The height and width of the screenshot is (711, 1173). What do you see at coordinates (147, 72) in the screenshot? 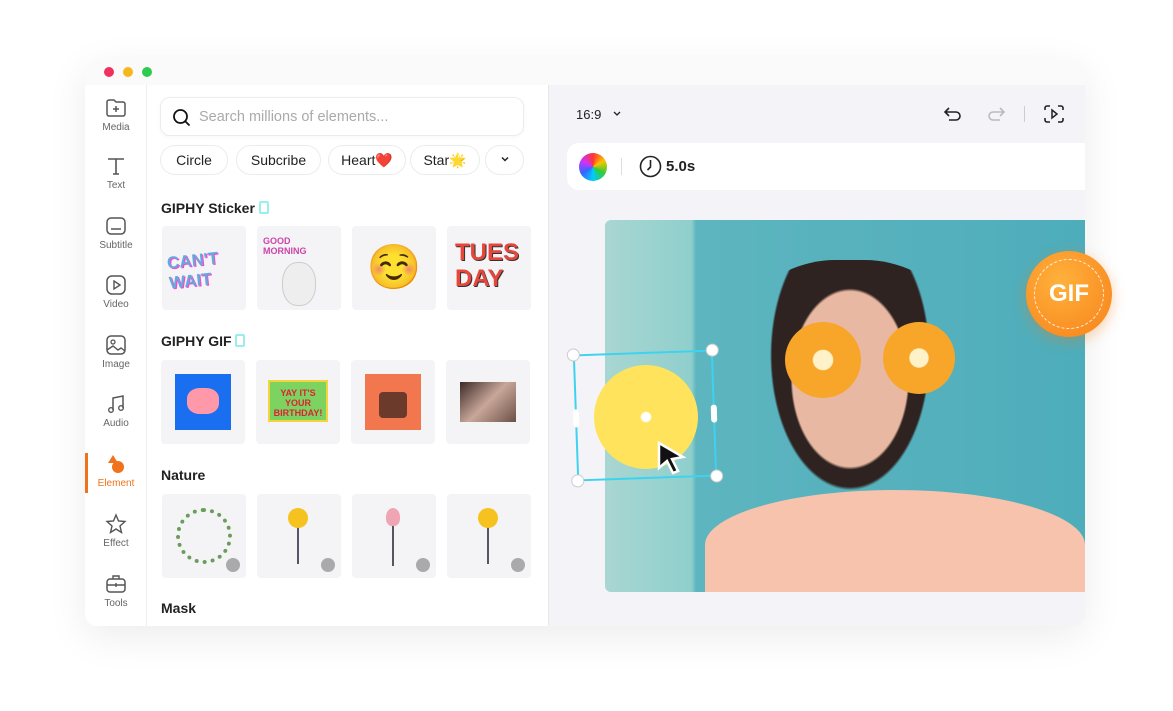
I see `maximize-window-button` at bounding box center [147, 72].